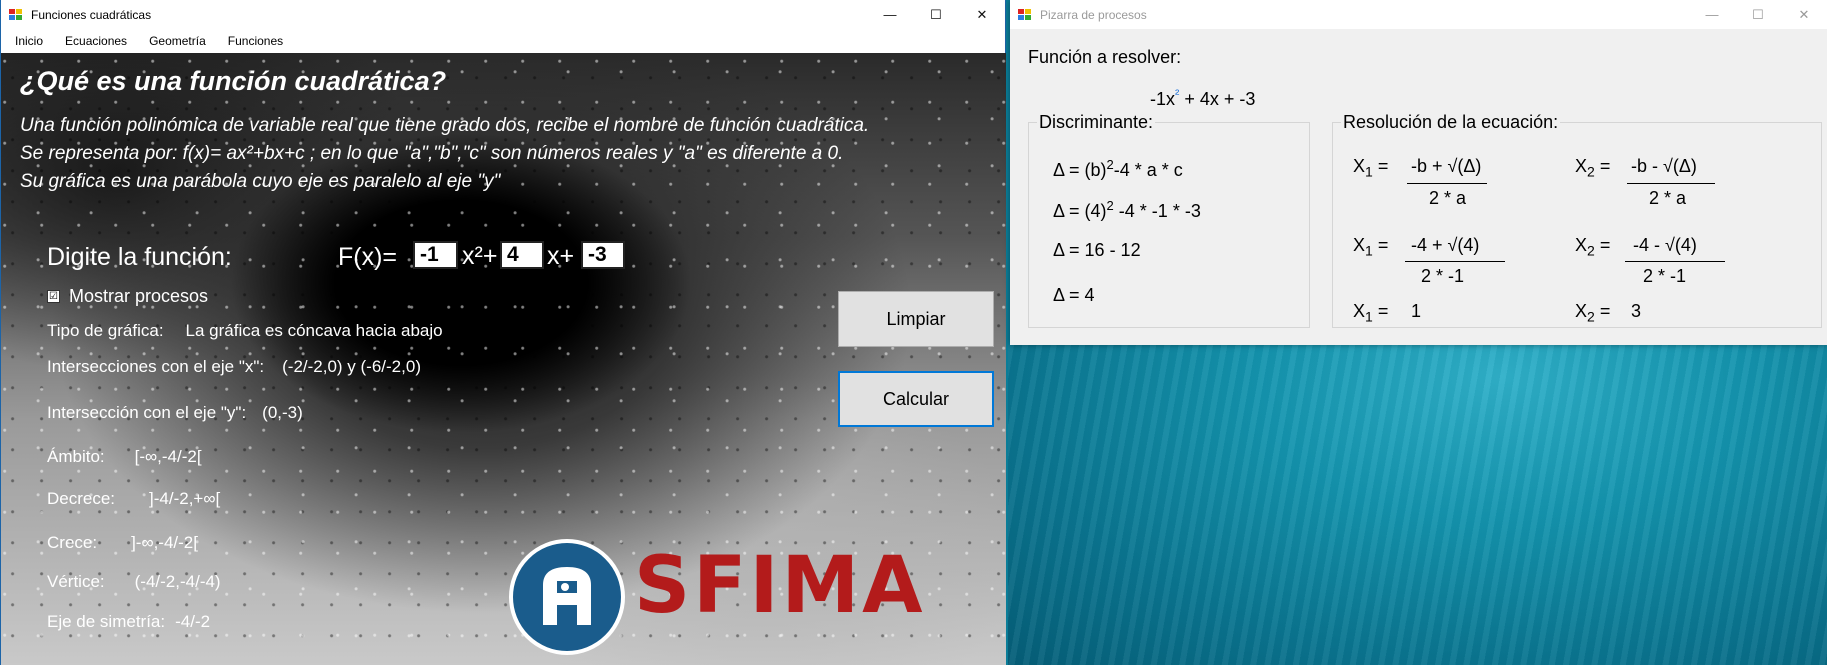 This screenshot has width=1827, height=665. I want to click on x2-numerator-2: -4 - √(4), so click(1665, 245).